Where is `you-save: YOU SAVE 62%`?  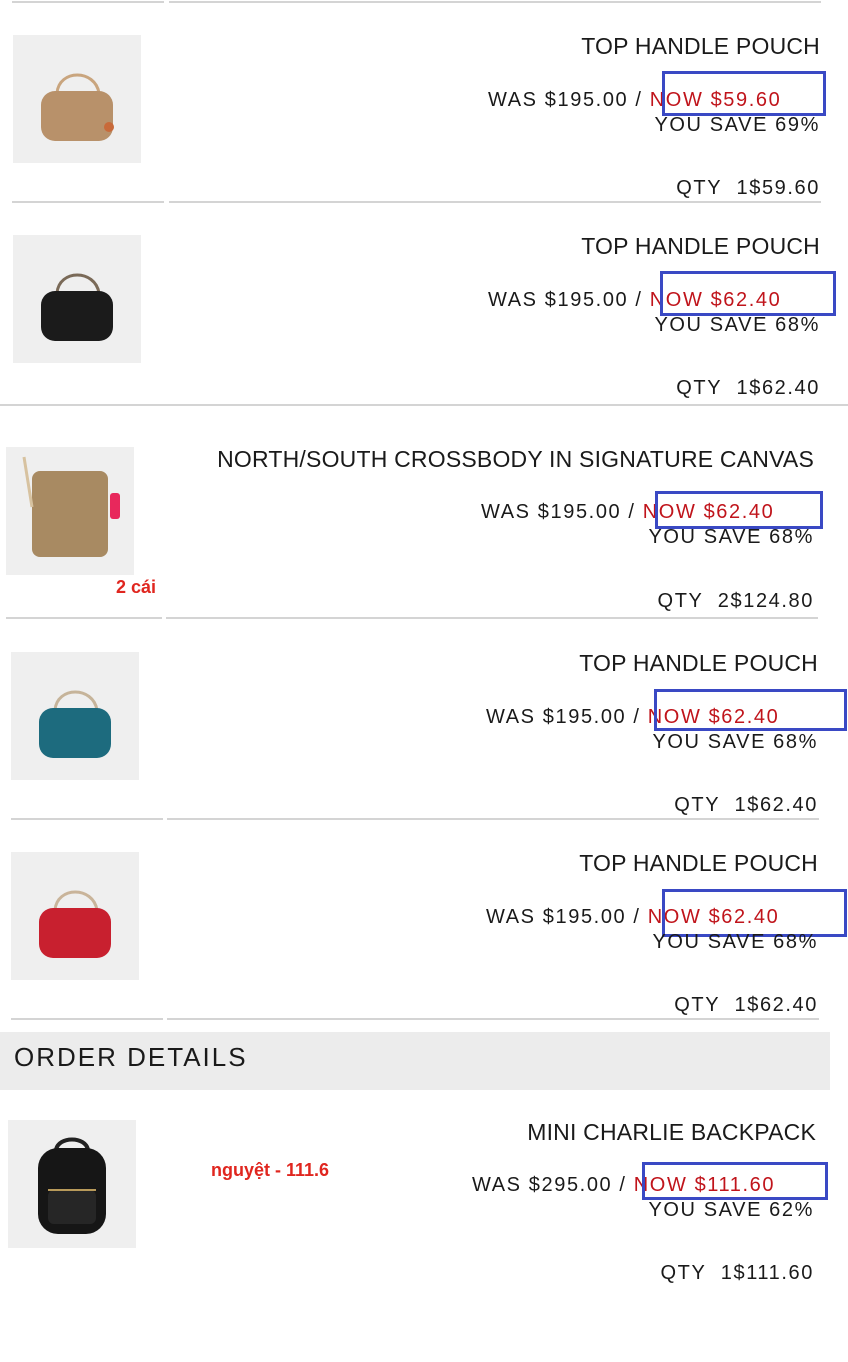
you-save: YOU SAVE 62% is located at coordinates (731, 1210).